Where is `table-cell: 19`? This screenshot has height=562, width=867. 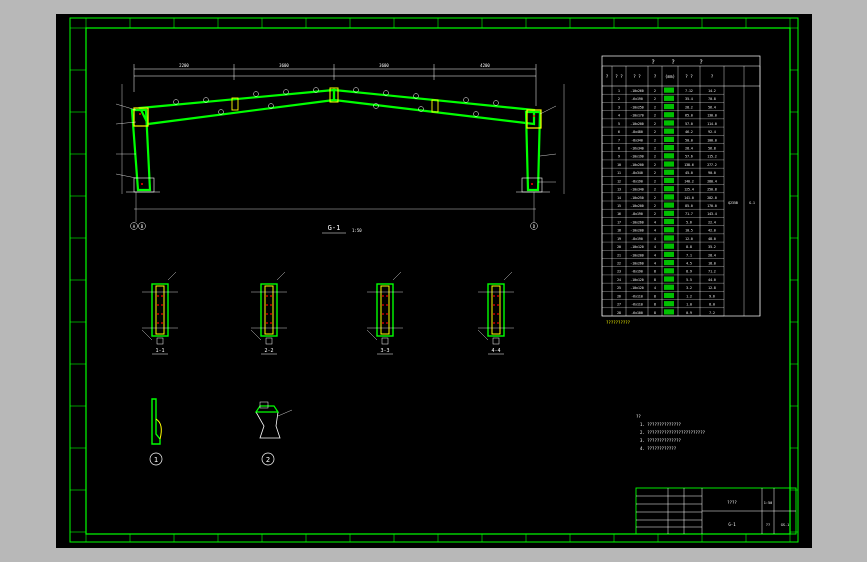 table-cell: 19 is located at coordinates (619, 239).